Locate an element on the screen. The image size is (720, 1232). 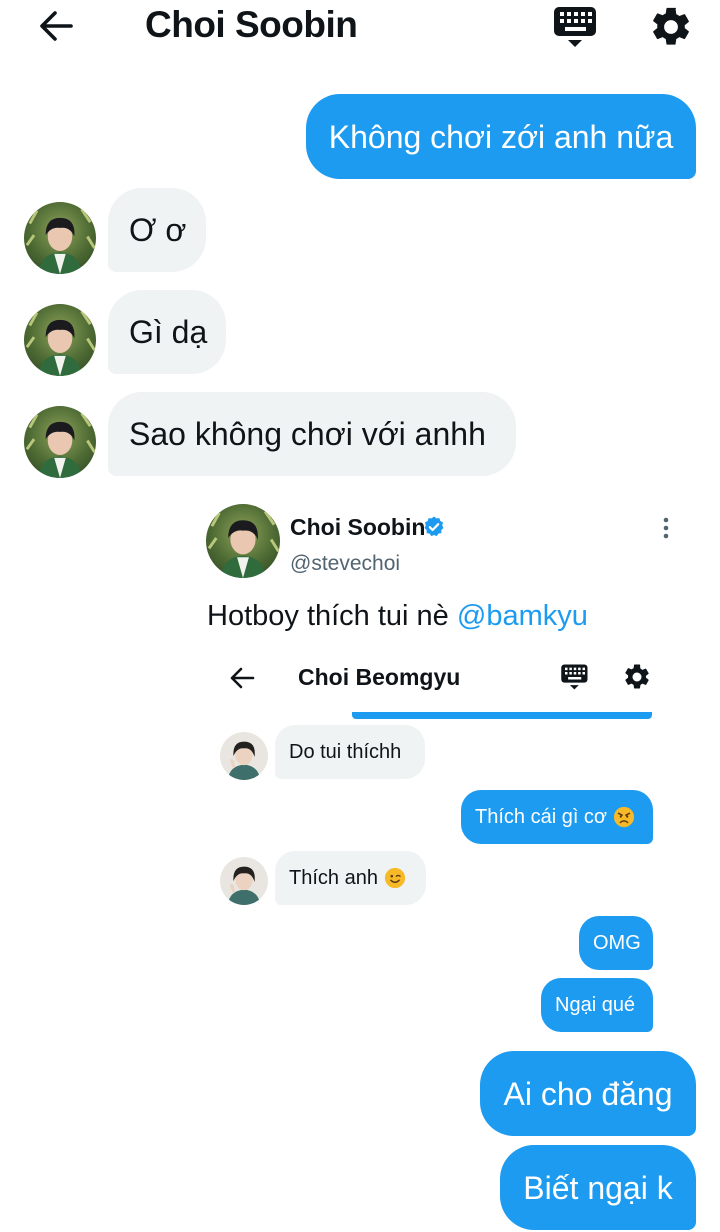
message-bubble-incoming: Sao không chơi với anhh is located at coordinates (312, 434).